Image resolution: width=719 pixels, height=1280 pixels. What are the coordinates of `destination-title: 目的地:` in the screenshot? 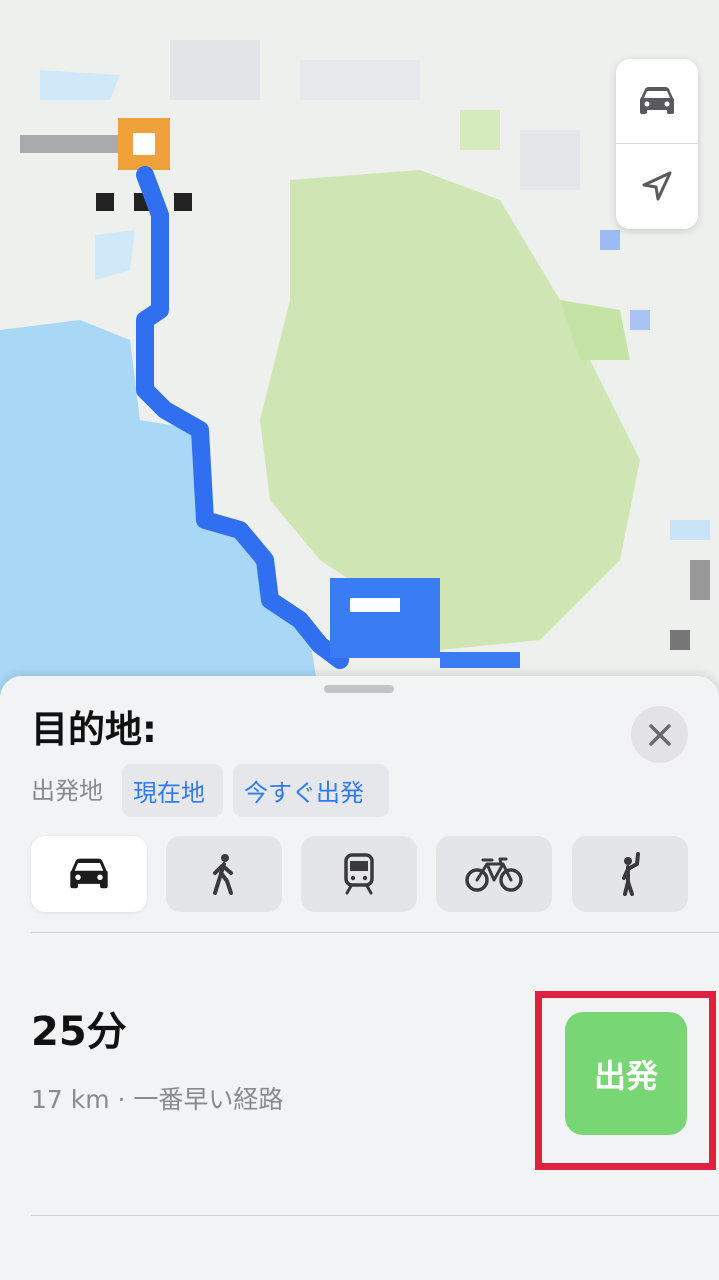 It's located at (94, 729).